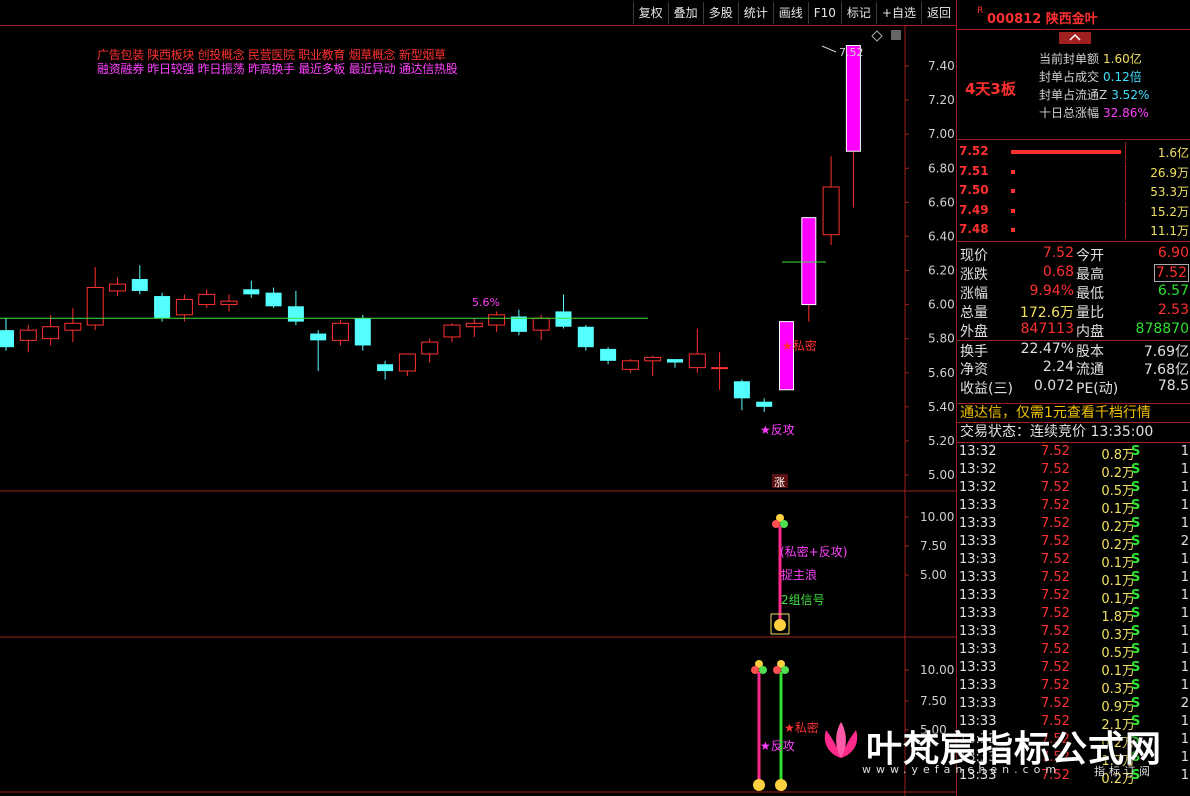  I want to click on price-axis-label: 7.20, so click(941, 100).